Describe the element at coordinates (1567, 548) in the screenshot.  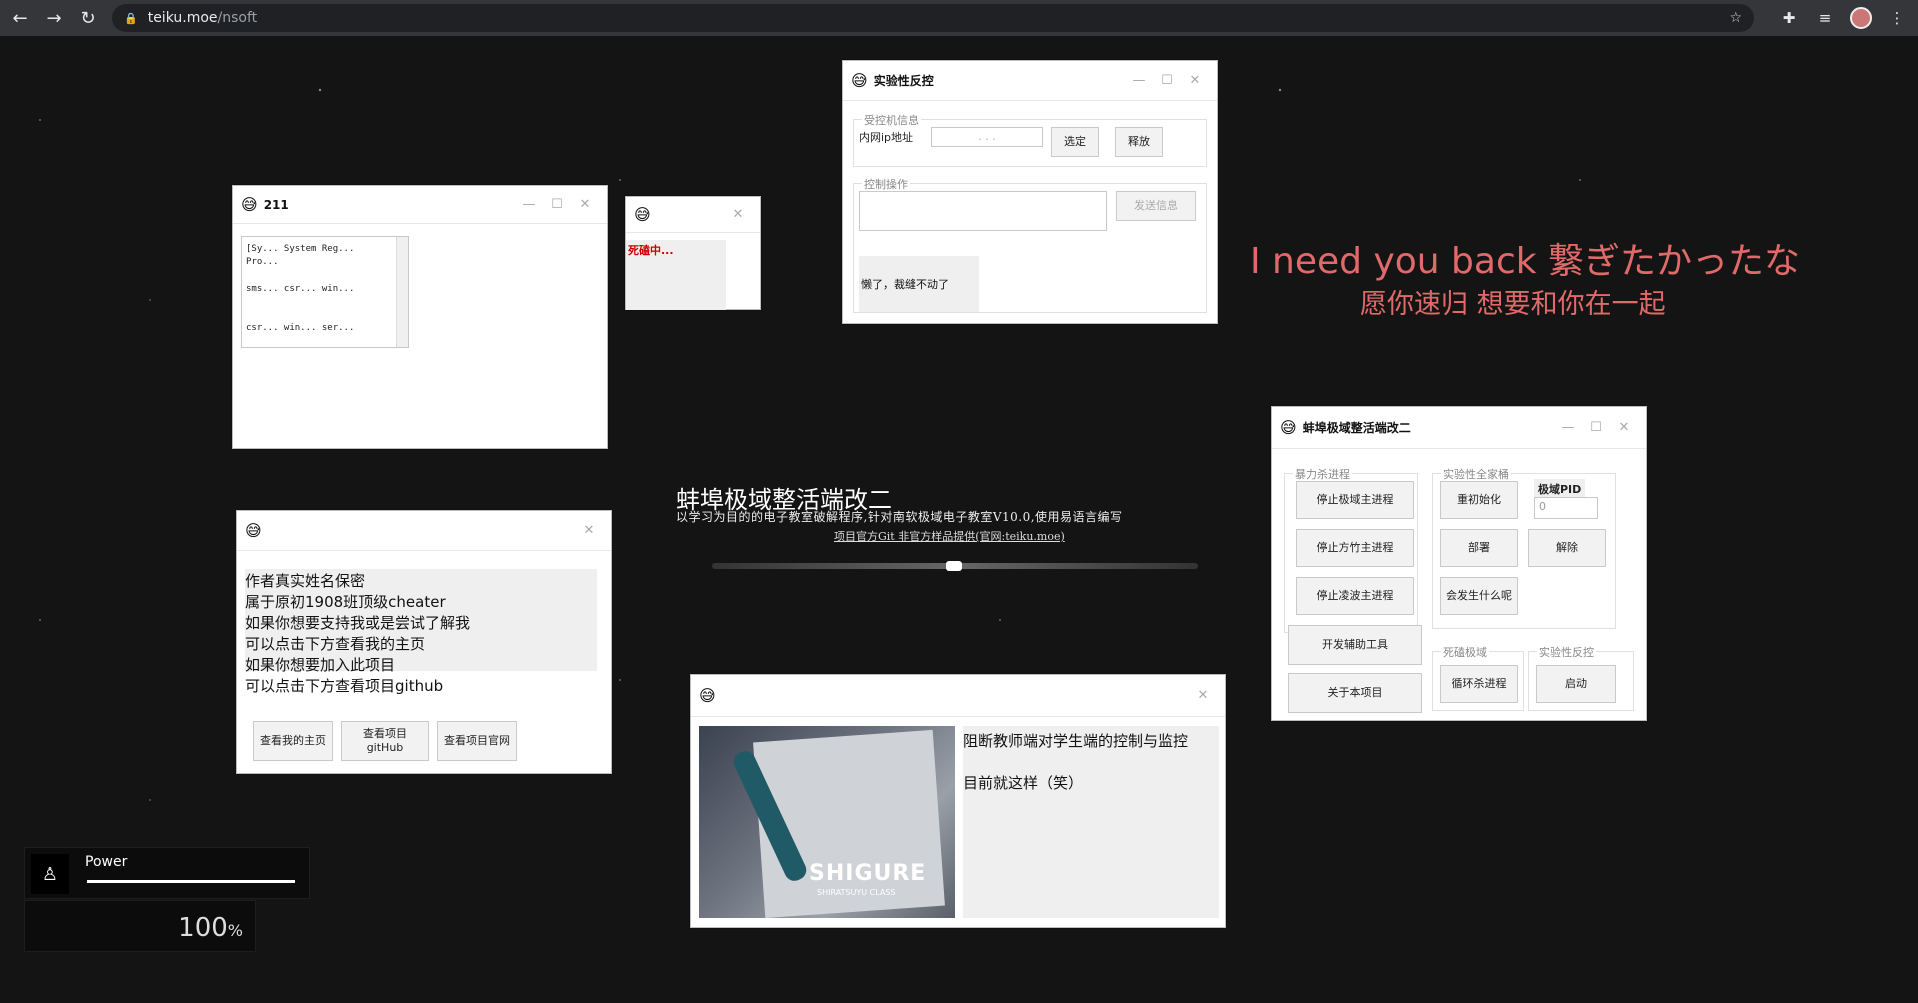
I see `remove-button: 解除` at that location.